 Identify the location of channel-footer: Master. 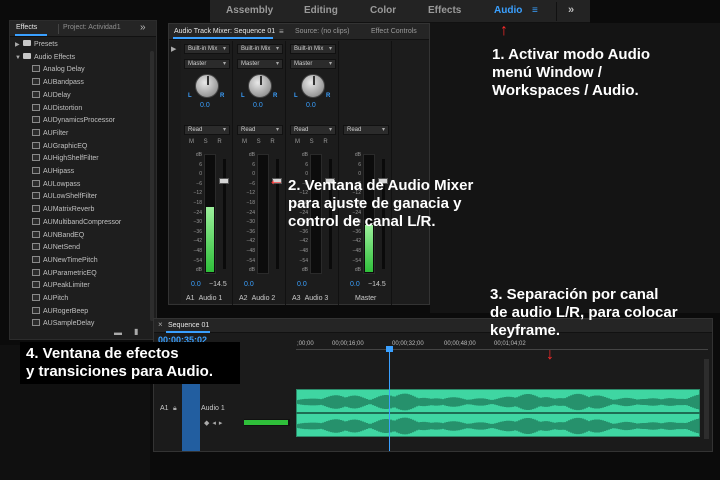
(360, 298).